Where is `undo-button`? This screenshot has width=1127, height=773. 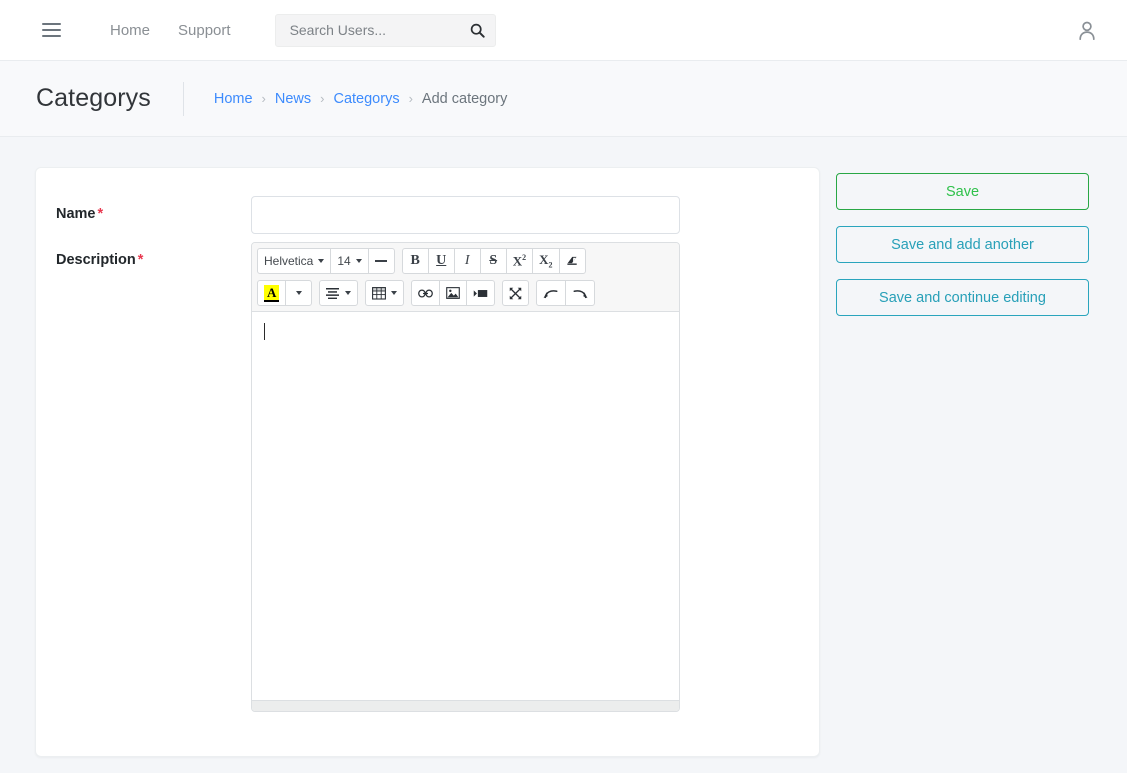 undo-button is located at coordinates (551, 293).